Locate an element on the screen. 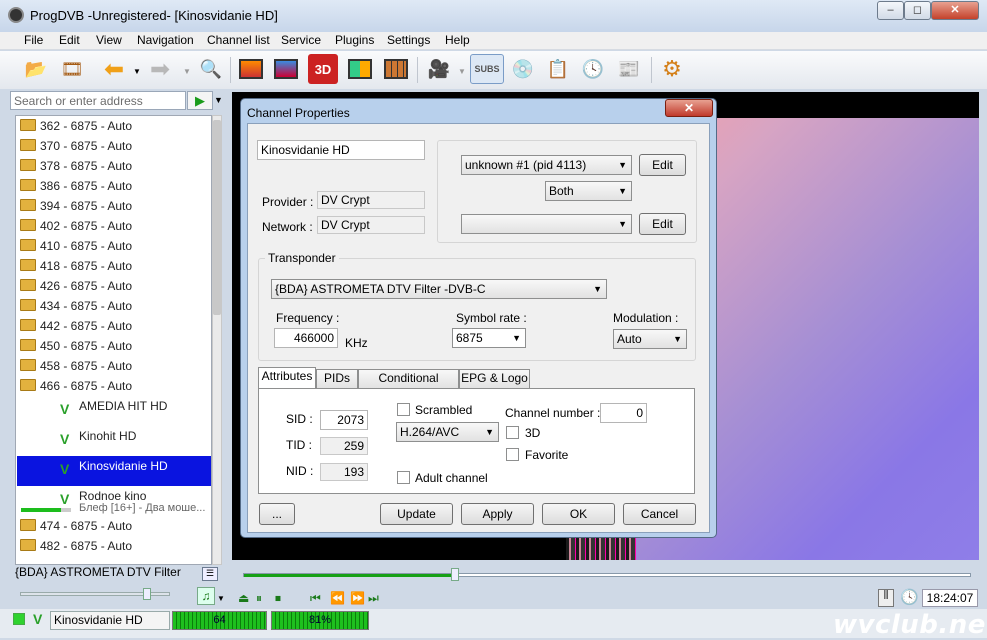  symbol-rate-select: 6875 ▼ is located at coordinates (489, 338).